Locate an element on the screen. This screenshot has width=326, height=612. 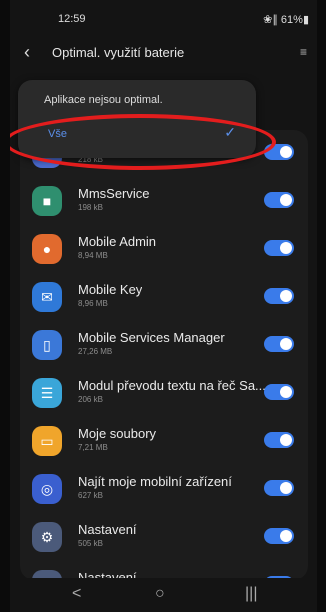
dropdown-option: Aplikace nejsou optimal. is located at coordinates (103, 100).